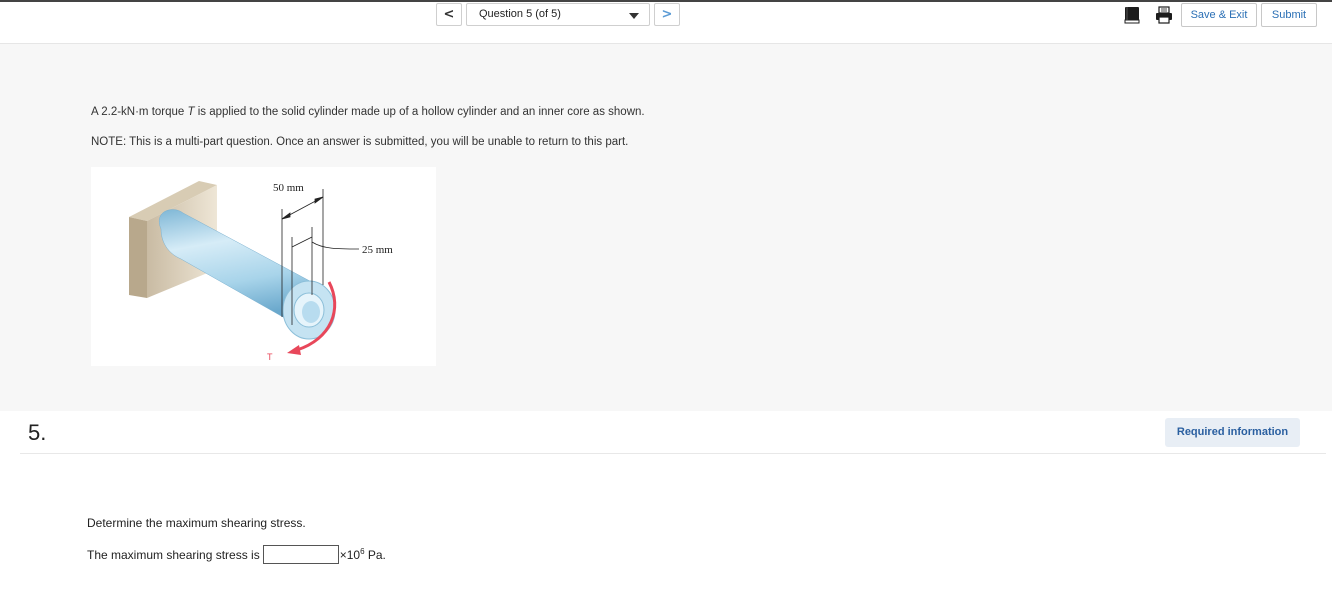 This screenshot has height=597, width=1332. Describe the element at coordinates (1289, 15) in the screenshot. I see `submit-button: Submit` at that location.